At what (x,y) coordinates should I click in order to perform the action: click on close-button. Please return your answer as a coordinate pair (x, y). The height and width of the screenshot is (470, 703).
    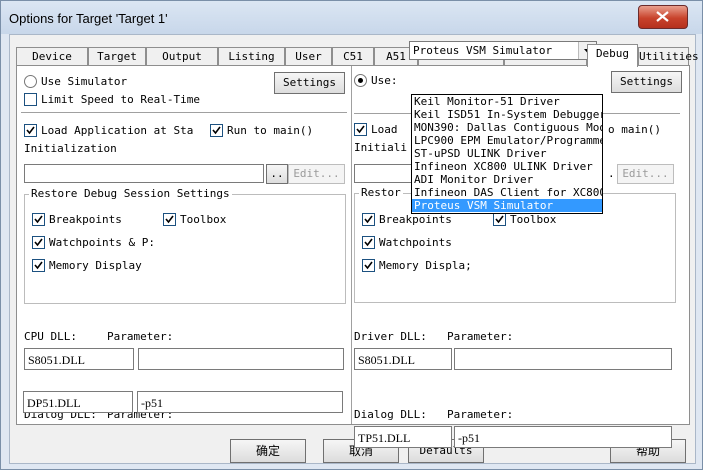
    Looking at the image, I should click on (663, 17).